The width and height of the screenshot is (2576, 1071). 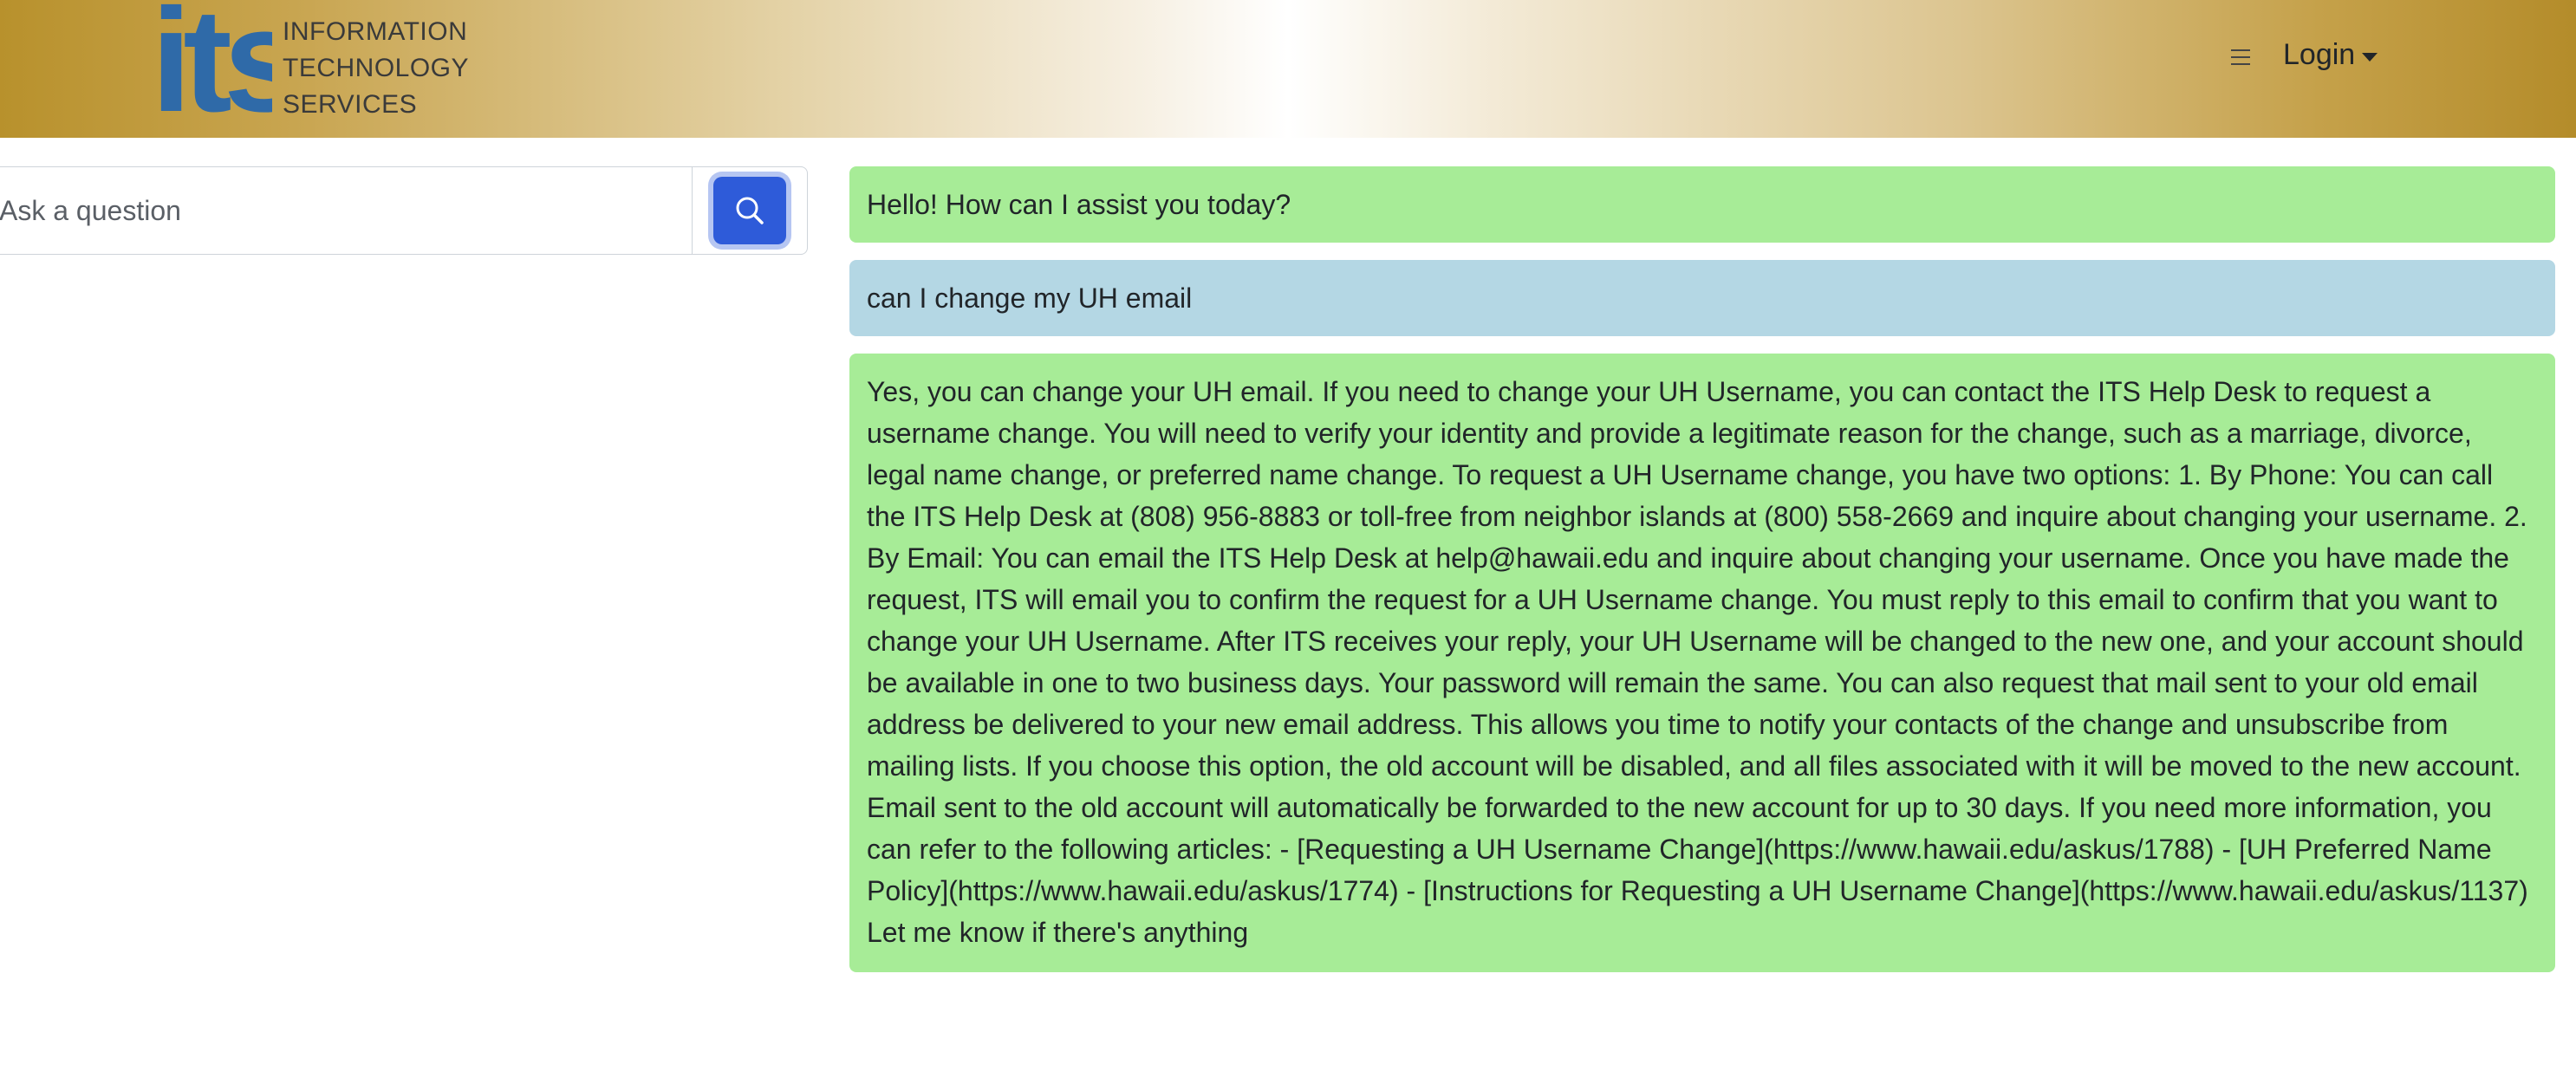 What do you see at coordinates (1030, 298) in the screenshot?
I see `message-text: can I change my UH email` at bounding box center [1030, 298].